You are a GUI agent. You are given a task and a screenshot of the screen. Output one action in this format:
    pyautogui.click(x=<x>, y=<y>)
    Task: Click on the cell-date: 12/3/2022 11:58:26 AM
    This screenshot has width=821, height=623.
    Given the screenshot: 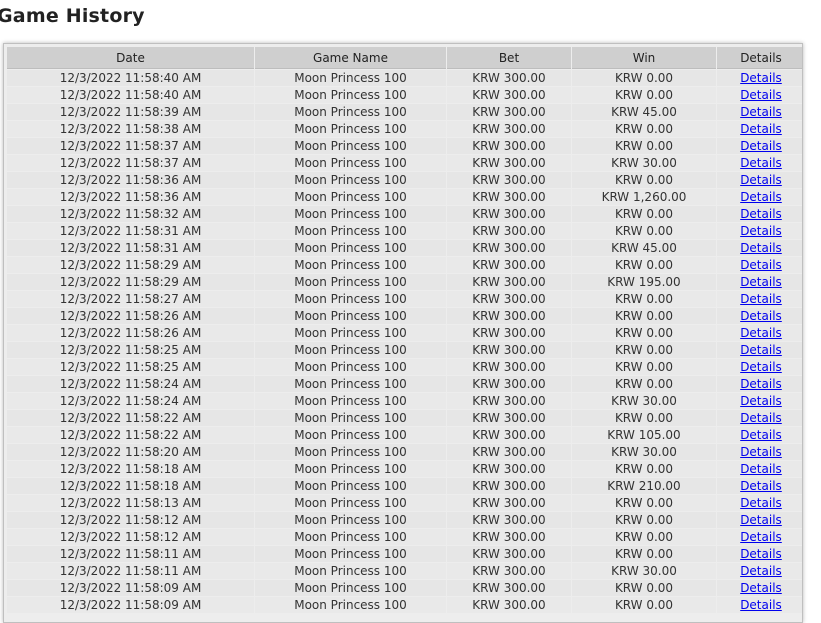 What is the action you would take?
    pyautogui.click(x=130, y=333)
    